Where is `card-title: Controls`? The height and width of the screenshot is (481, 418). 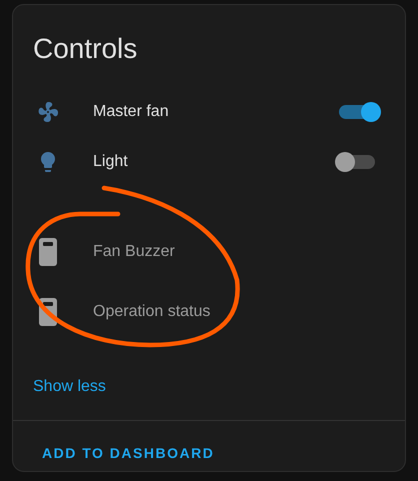
card-title: Controls is located at coordinates (85, 48).